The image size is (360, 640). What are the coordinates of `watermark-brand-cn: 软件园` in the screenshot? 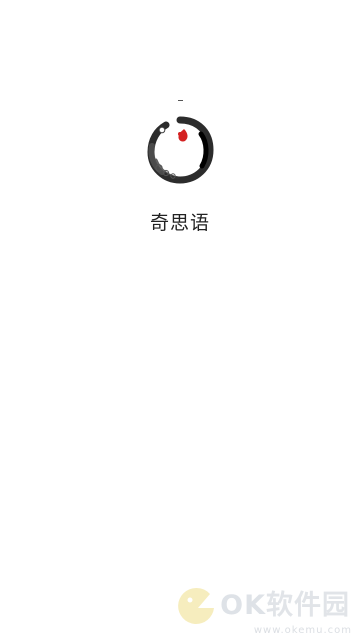 It's located at (308, 605).